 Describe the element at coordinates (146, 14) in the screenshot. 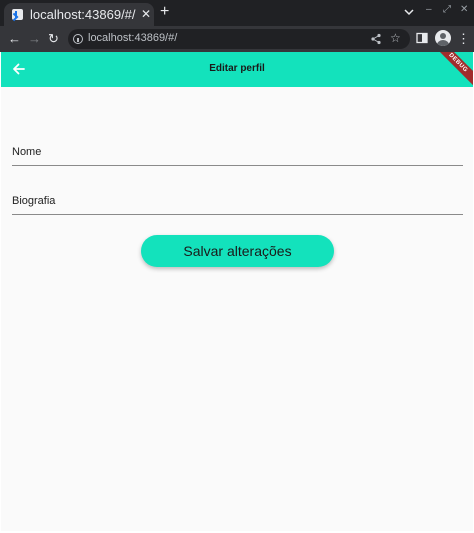

I see `close-icon: ✕` at that location.